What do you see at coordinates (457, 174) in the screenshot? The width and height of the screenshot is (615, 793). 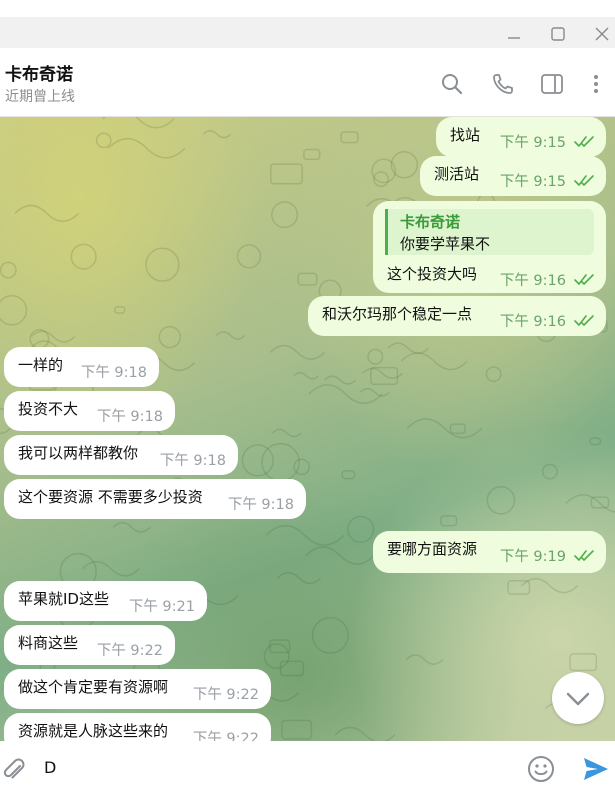 I see `message-text: 测活站` at bounding box center [457, 174].